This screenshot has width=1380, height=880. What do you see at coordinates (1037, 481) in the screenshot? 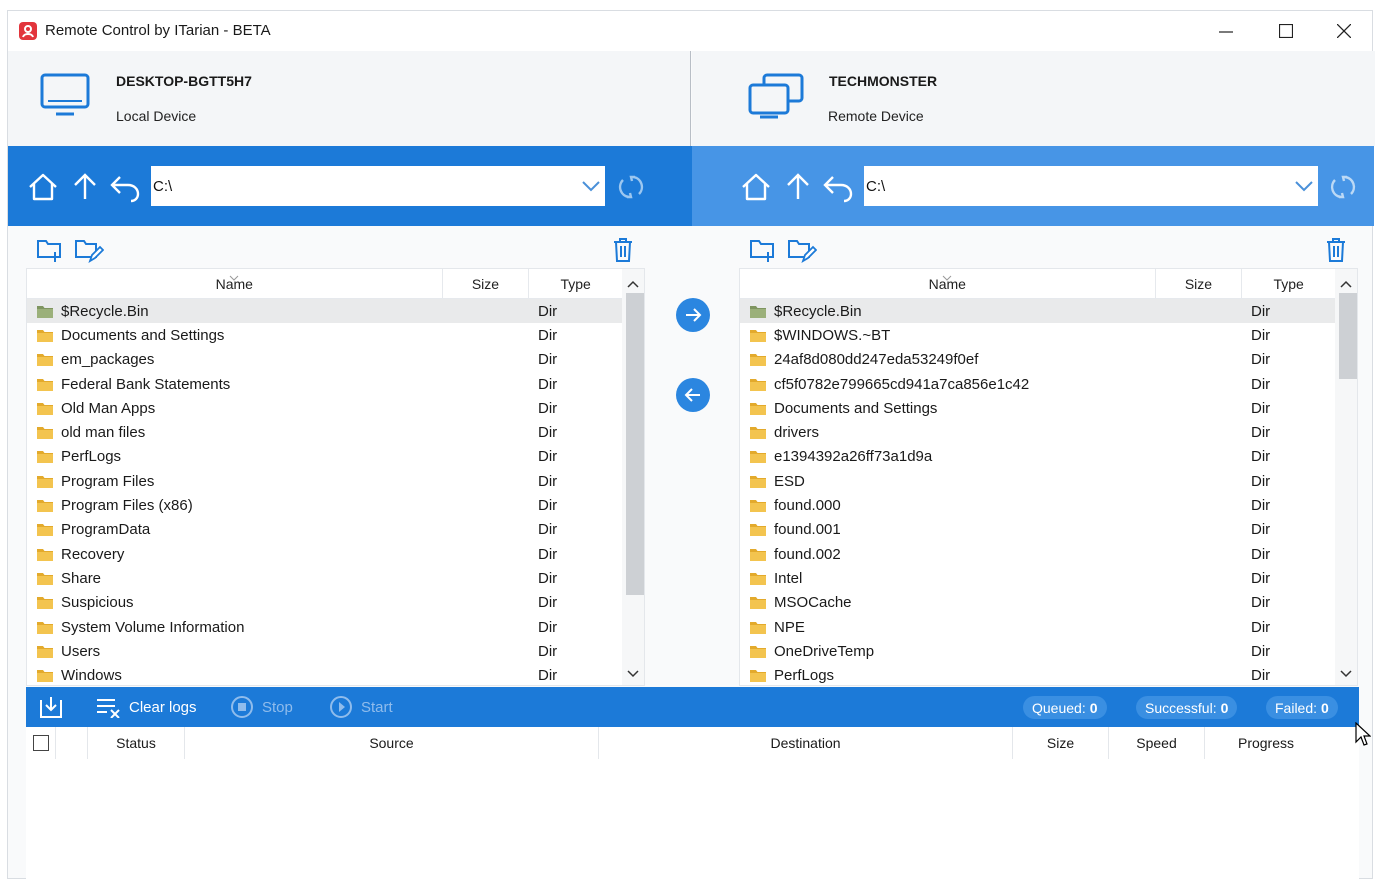
I see `file-row: ESD Dir` at bounding box center [1037, 481].